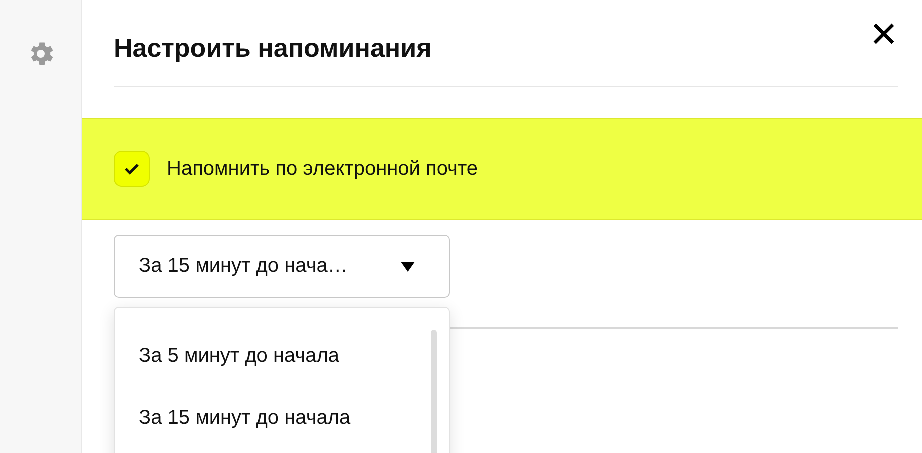  Describe the element at coordinates (322, 169) in the screenshot. I see `checkbox-label: Напомнить по электронной почте` at that location.